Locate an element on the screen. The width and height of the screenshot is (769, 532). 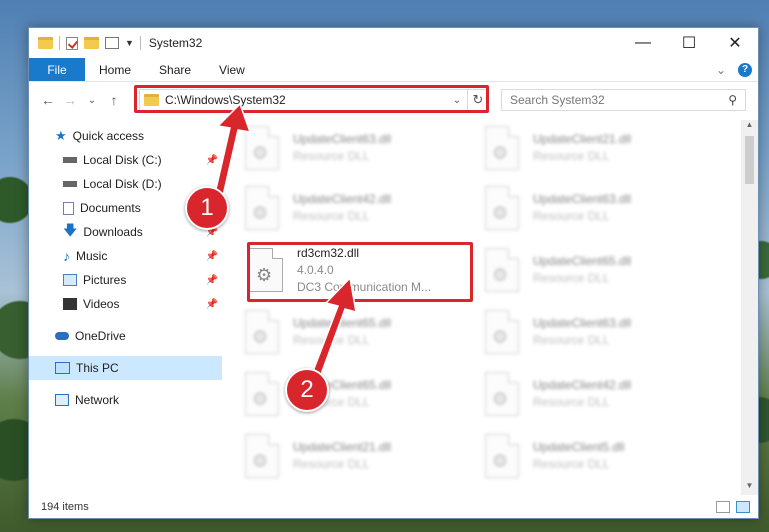
arrow-to-file is located at coordinates (334, 327).